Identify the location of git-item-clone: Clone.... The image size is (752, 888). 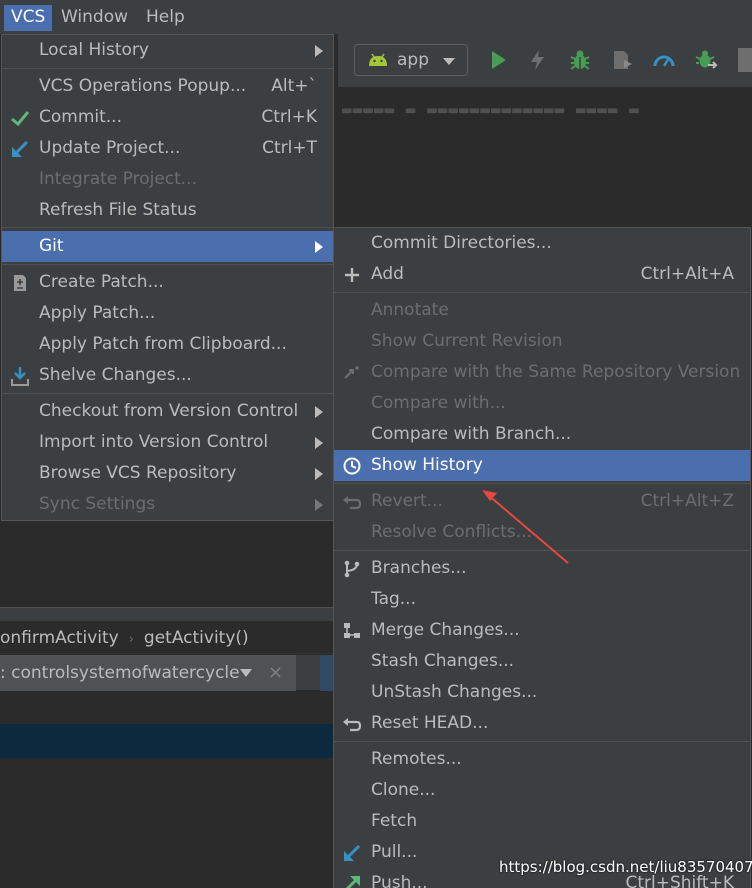
(542, 790).